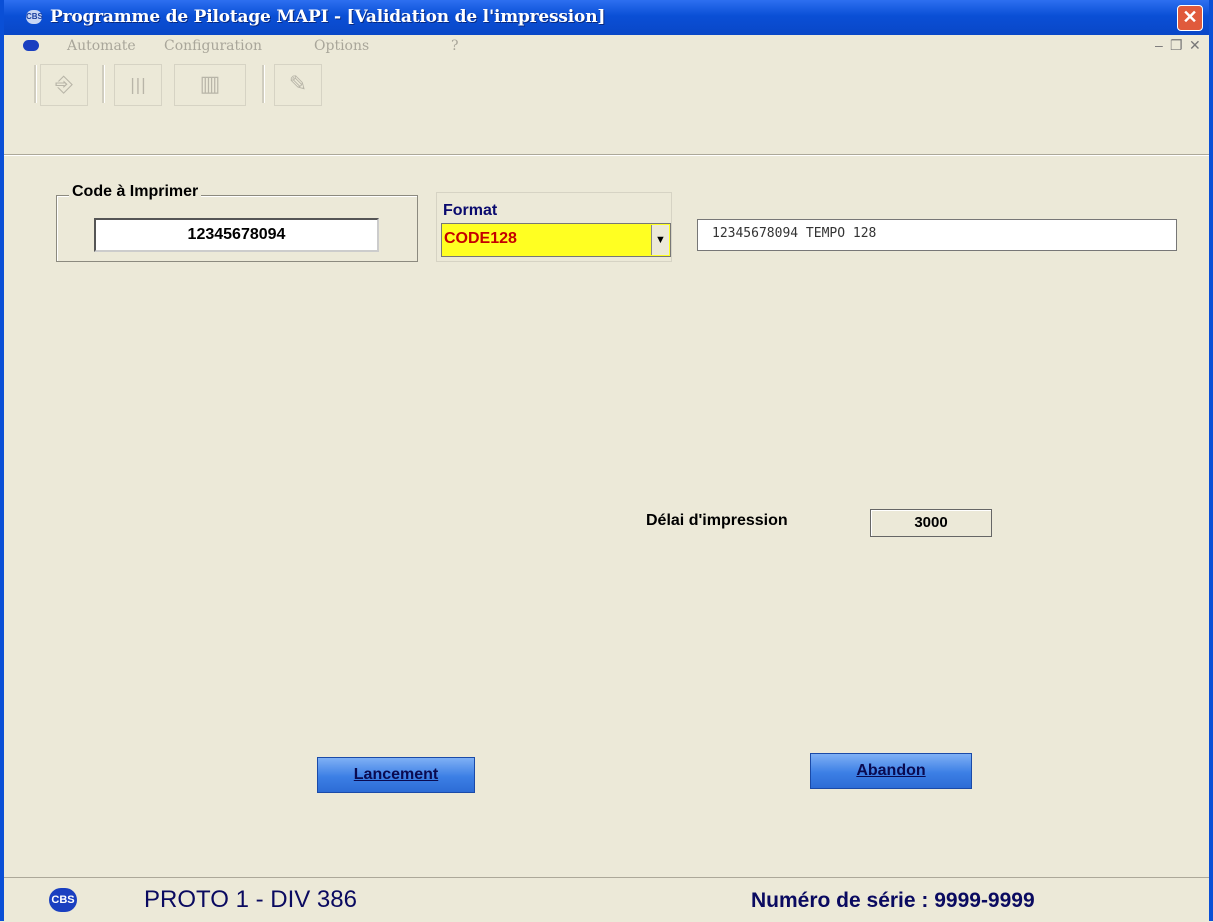 The height and width of the screenshot is (922, 1213). Describe the element at coordinates (794, 233) in the screenshot. I see `preview-text: 12345678094 TEMPO 128` at that location.